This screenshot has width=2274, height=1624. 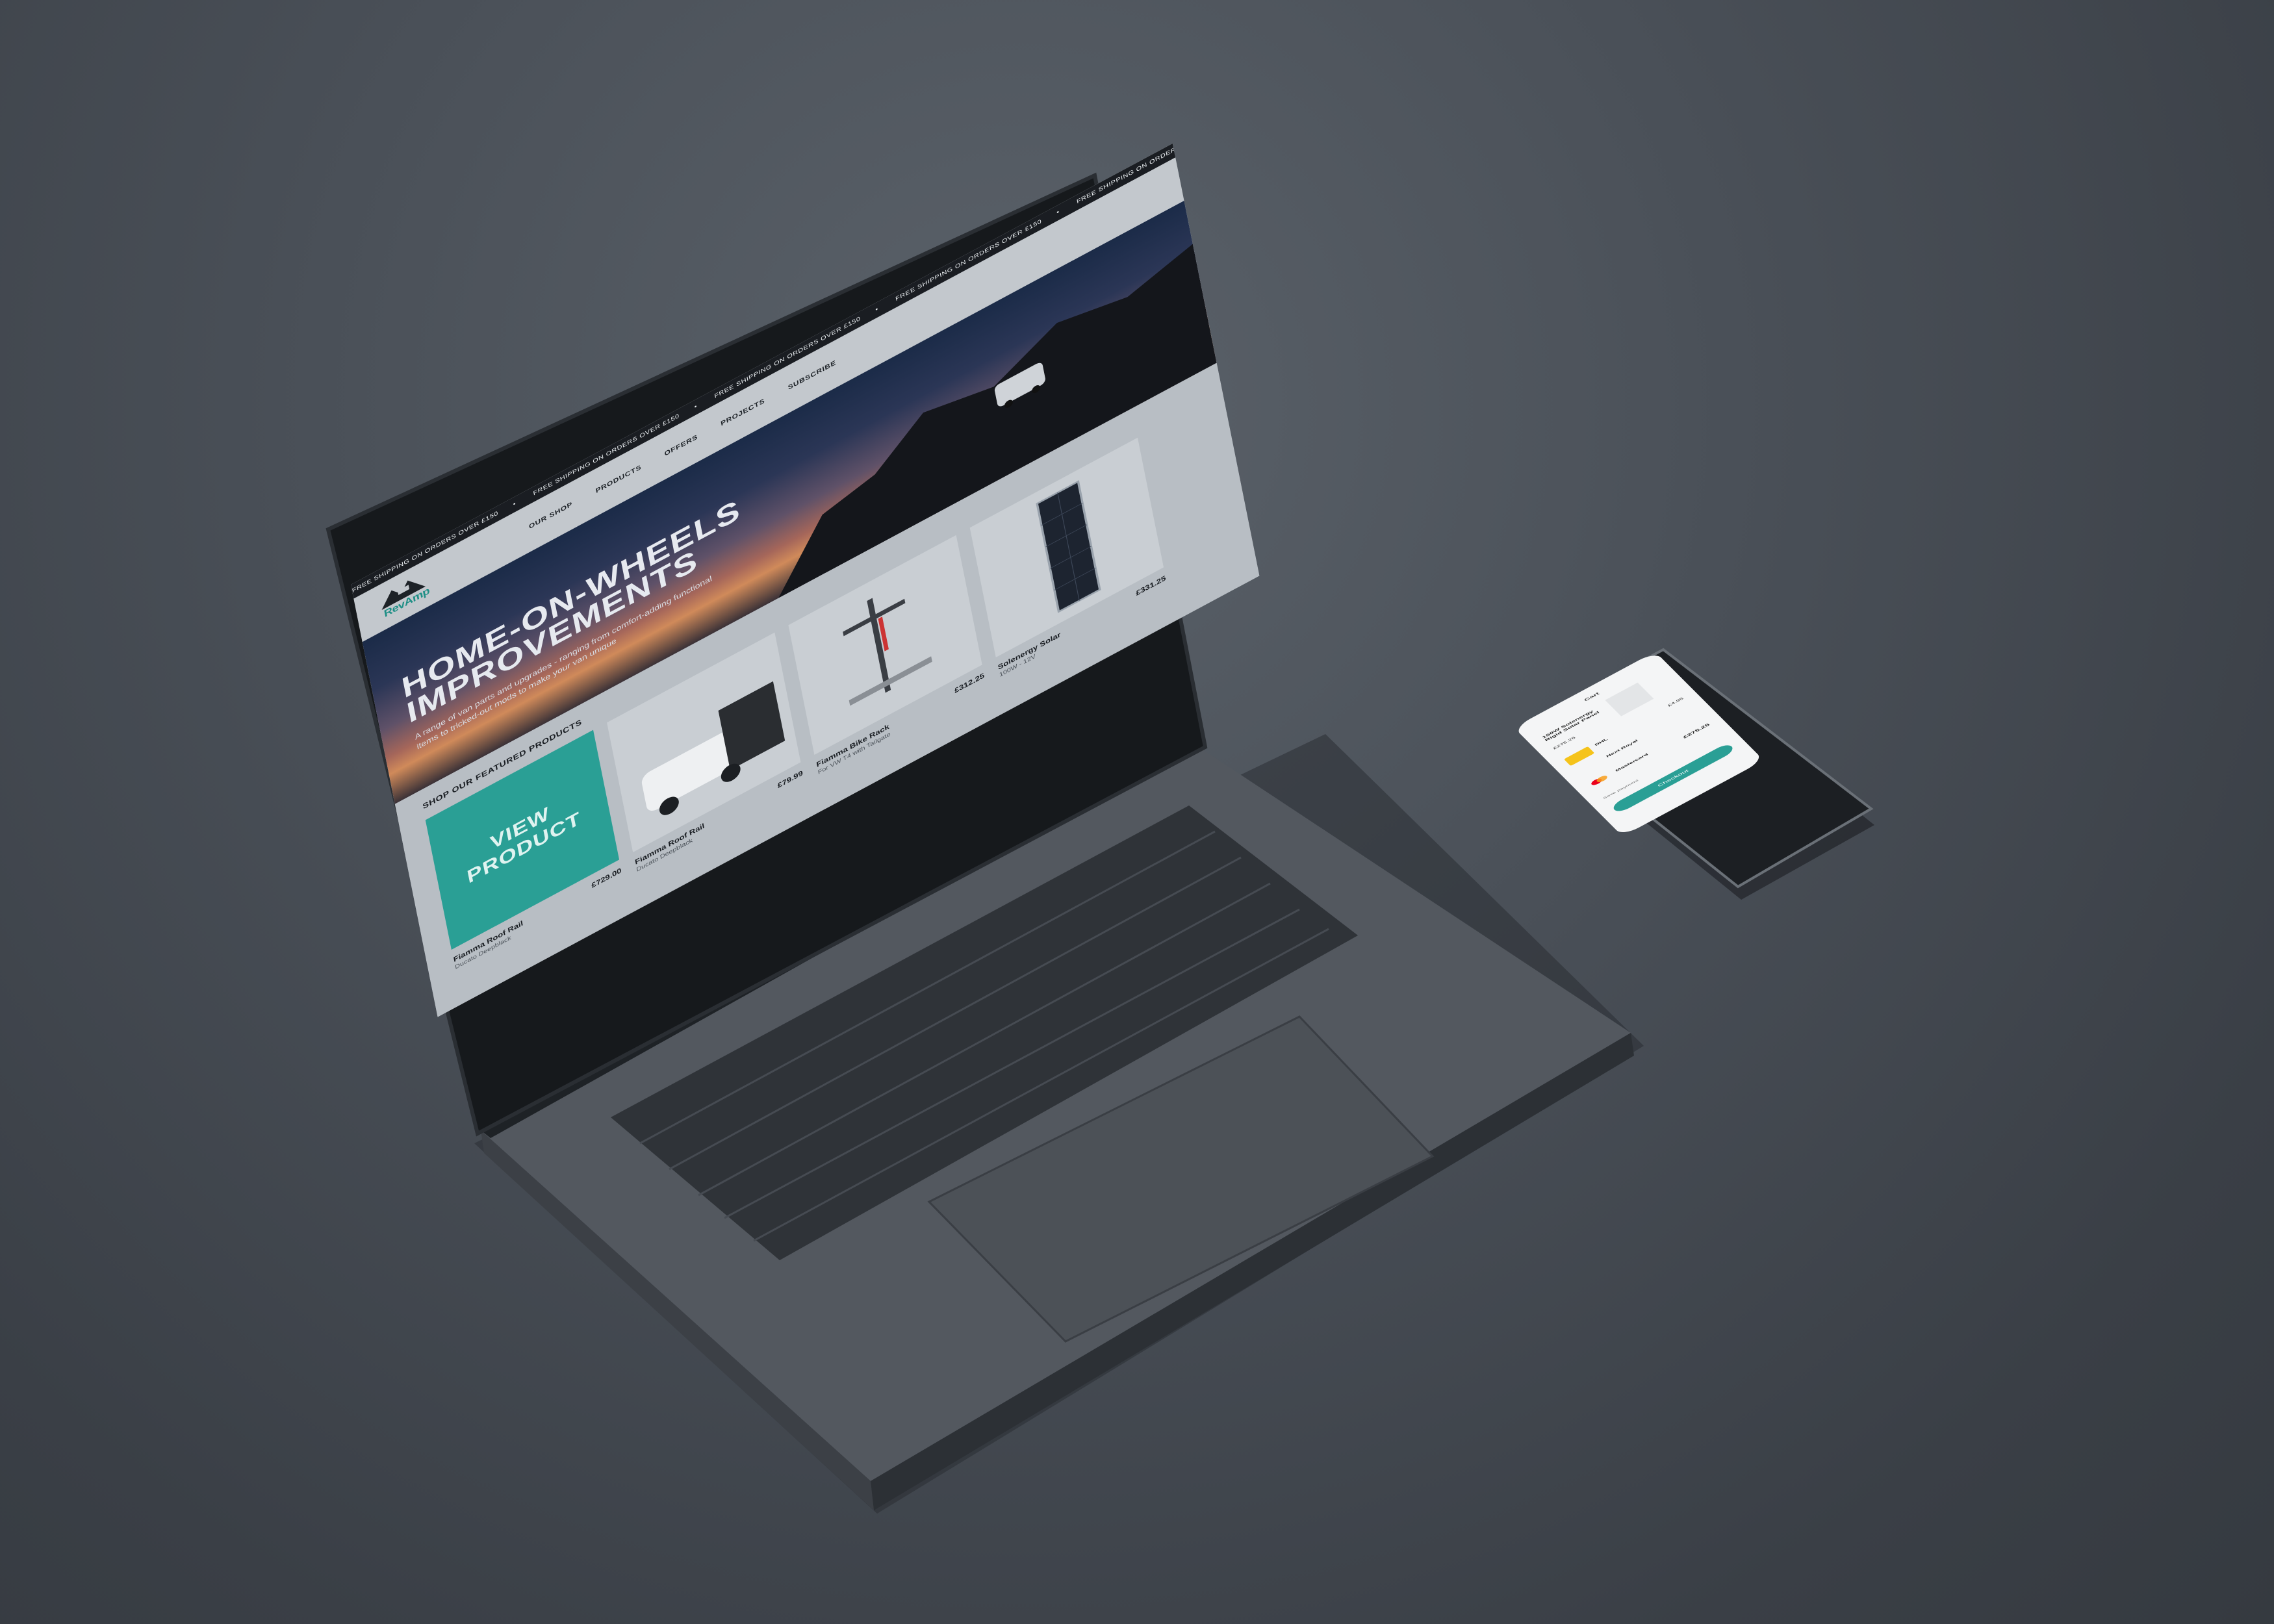 I want to click on payment-method: Mastercard, so click(x=1648, y=754).